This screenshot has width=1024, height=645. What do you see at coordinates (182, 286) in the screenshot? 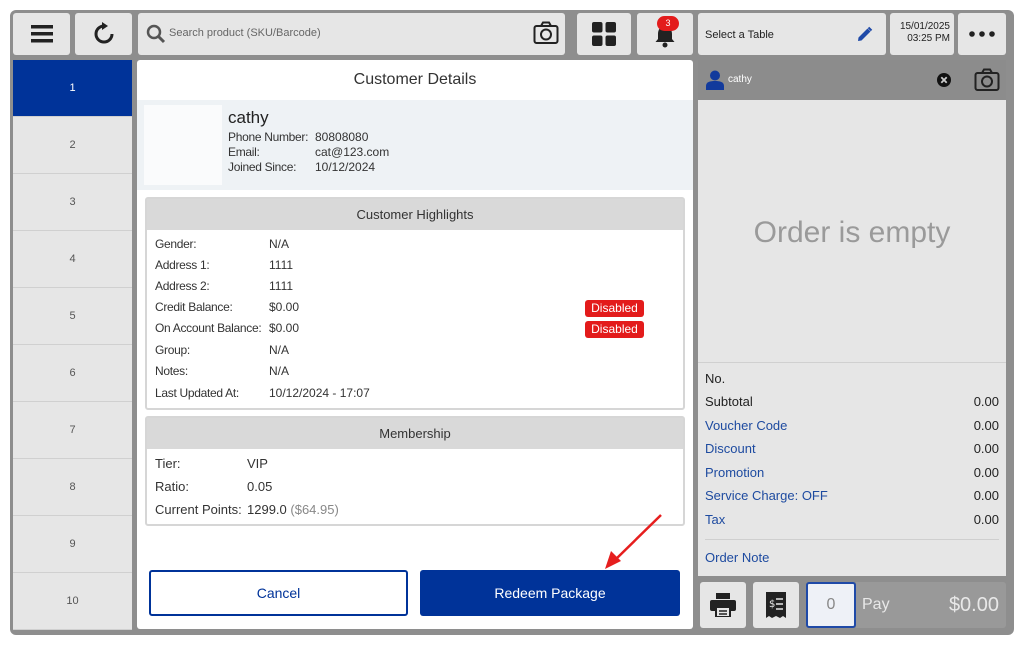
I see `highlight-label: Address 2:` at bounding box center [182, 286].